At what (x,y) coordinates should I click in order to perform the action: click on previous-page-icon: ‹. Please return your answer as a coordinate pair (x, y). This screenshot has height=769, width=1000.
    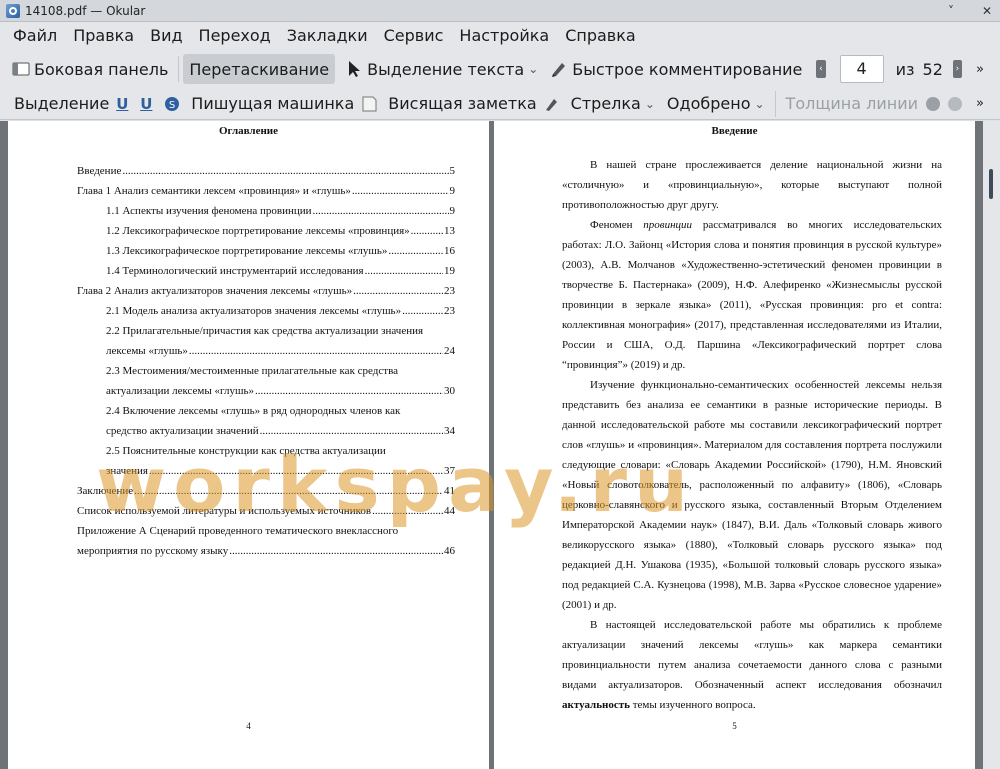
    Looking at the image, I should click on (821, 69).